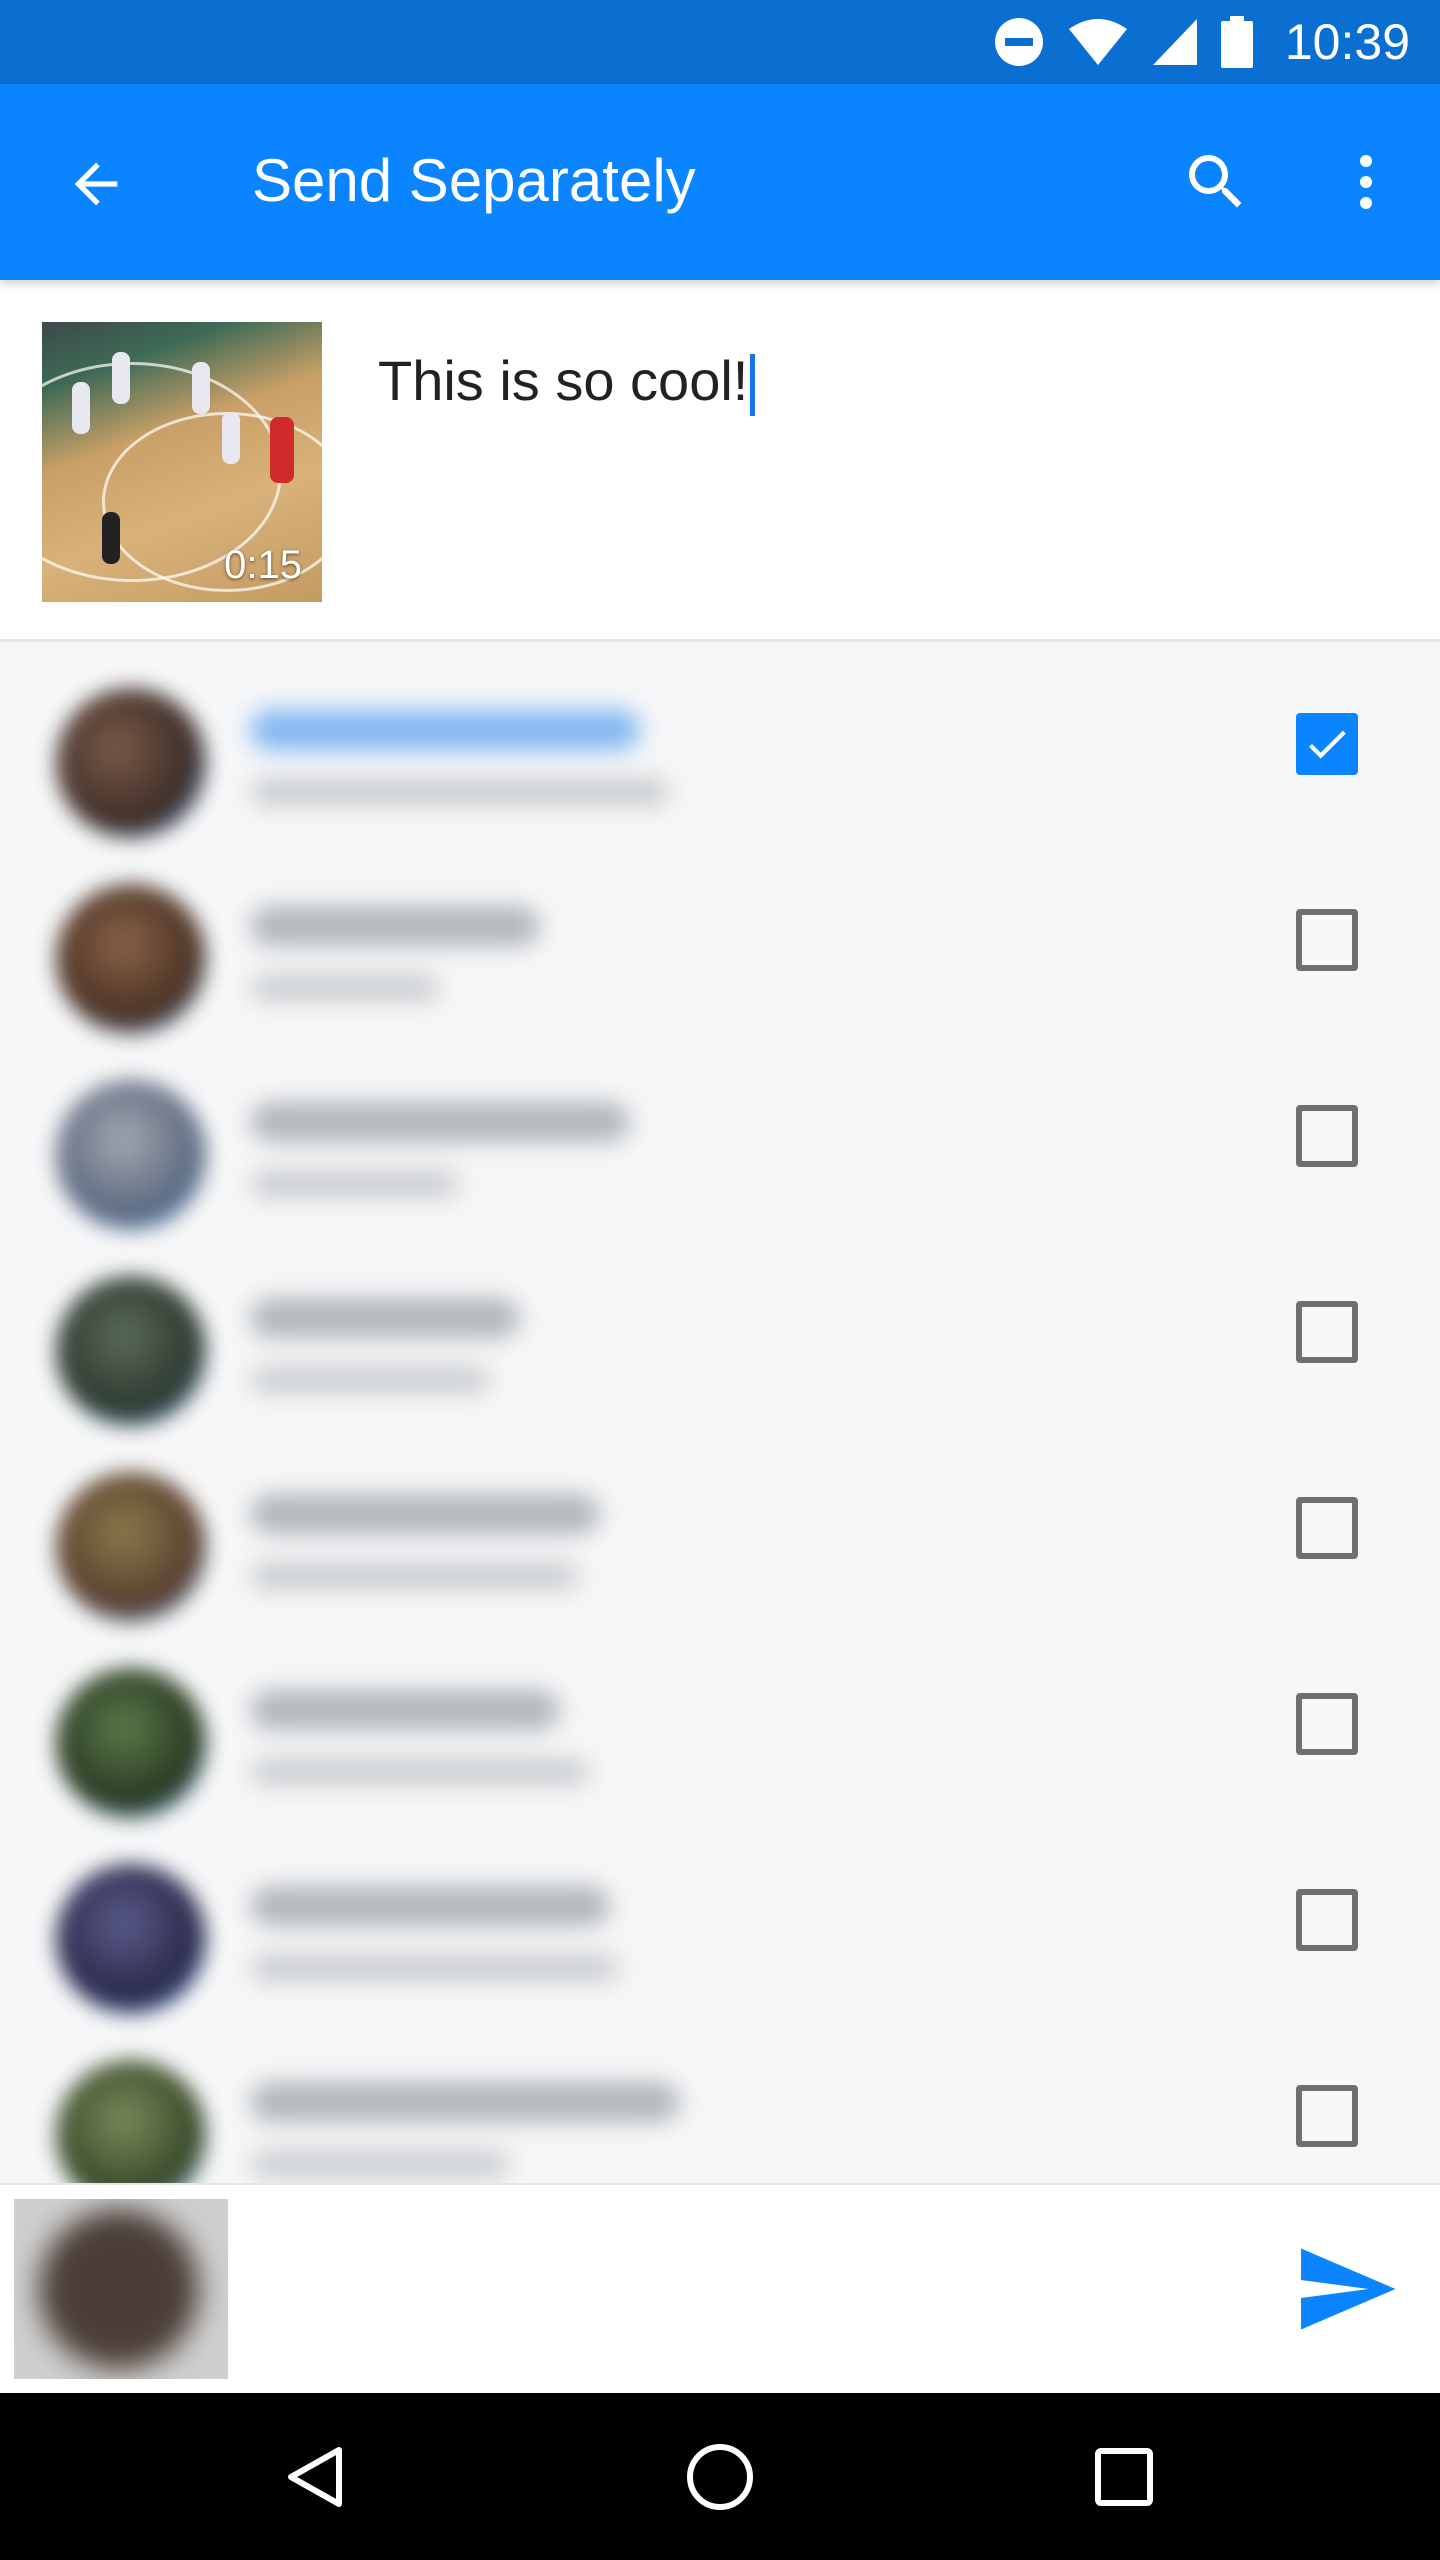 The width and height of the screenshot is (1440, 2560). I want to click on selected-contact-avatar, so click(121, 2289).